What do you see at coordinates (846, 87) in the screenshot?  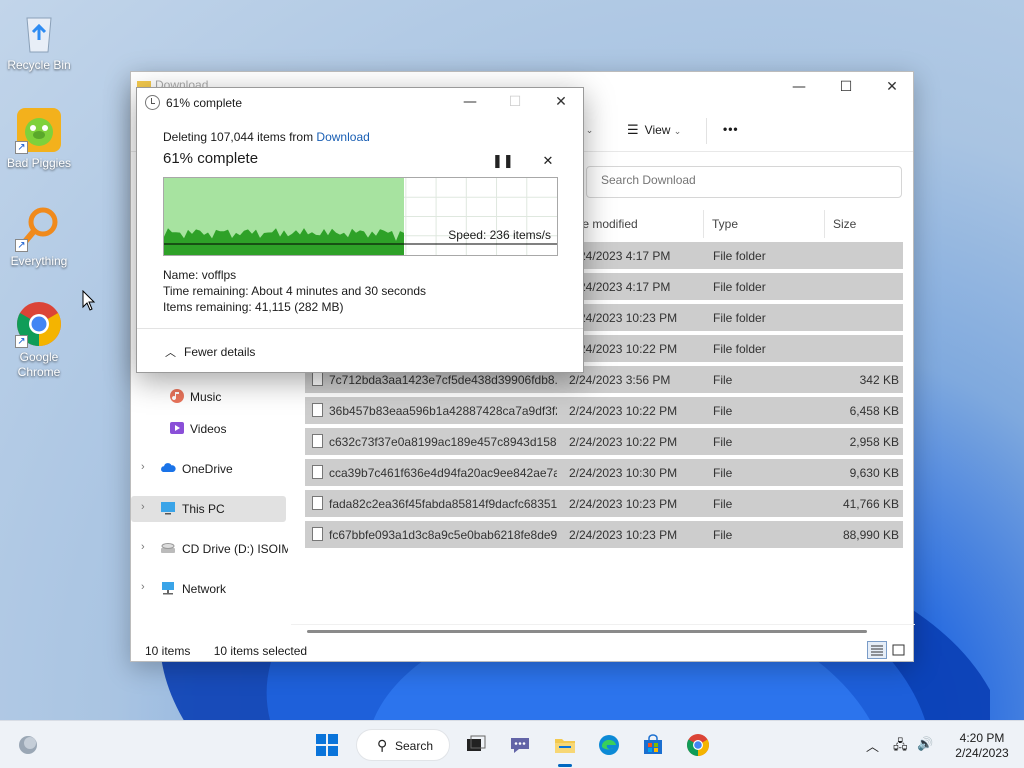 I see `maximize-button: ☐` at bounding box center [846, 87].